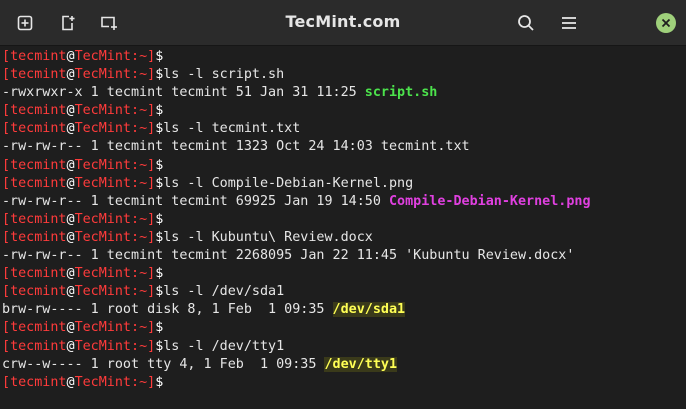 This screenshot has width=686, height=409. What do you see at coordinates (369, 310) in the screenshot?
I see `file-name: /dev/sda1` at bounding box center [369, 310].